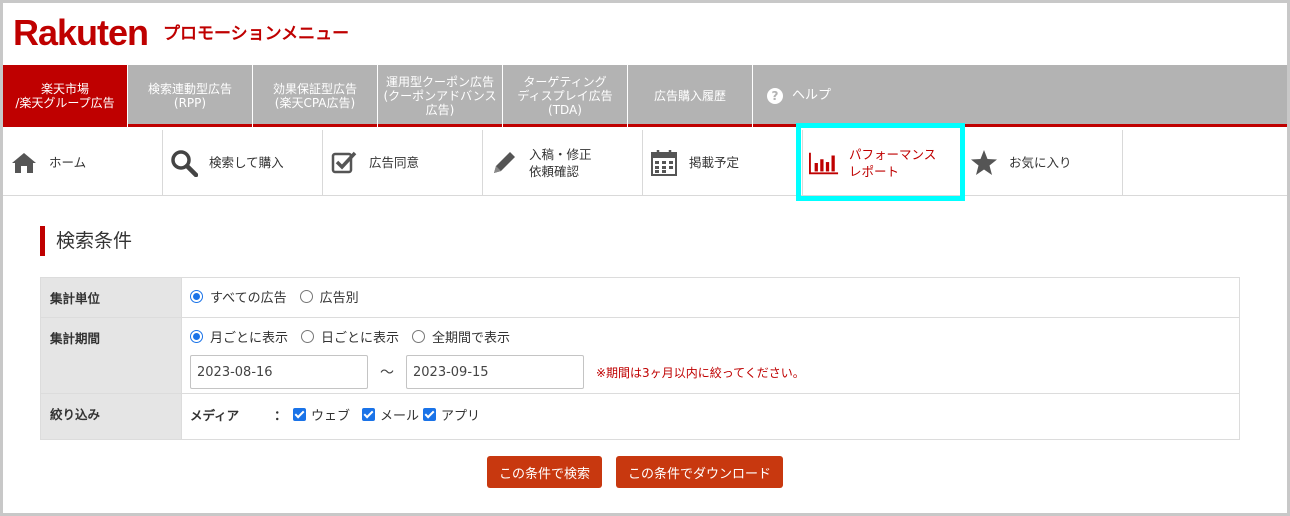 The width and height of the screenshot is (1290, 516). What do you see at coordinates (690, 96) in the screenshot?
I see `tab-purchase-history: 広告購入履歴` at bounding box center [690, 96].